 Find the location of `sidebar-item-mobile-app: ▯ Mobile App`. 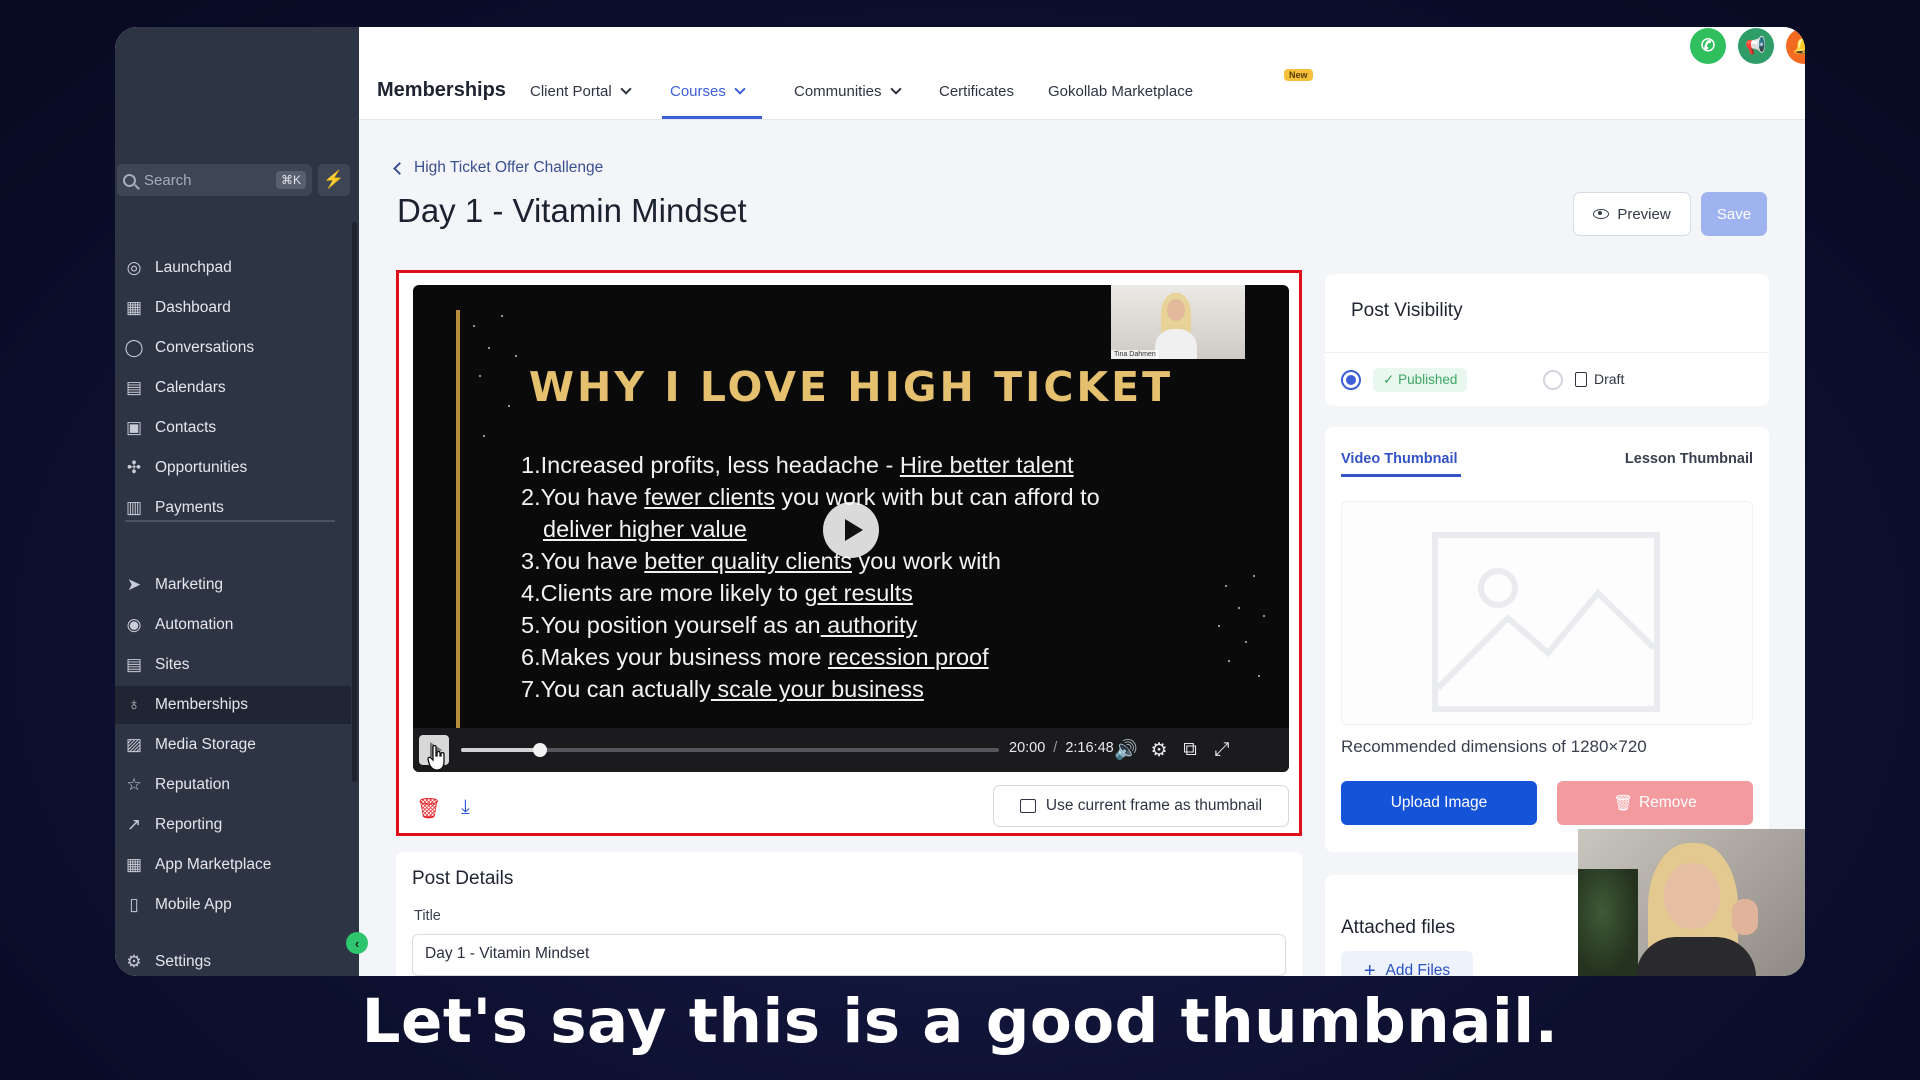

sidebar-item-mobile-app: ▯ Mobile App is located at coordinates (233, 905).